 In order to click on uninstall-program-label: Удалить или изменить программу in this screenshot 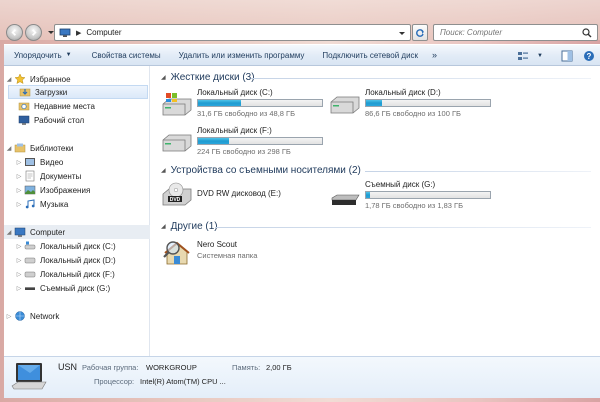, I will do `click(241, 55)`.